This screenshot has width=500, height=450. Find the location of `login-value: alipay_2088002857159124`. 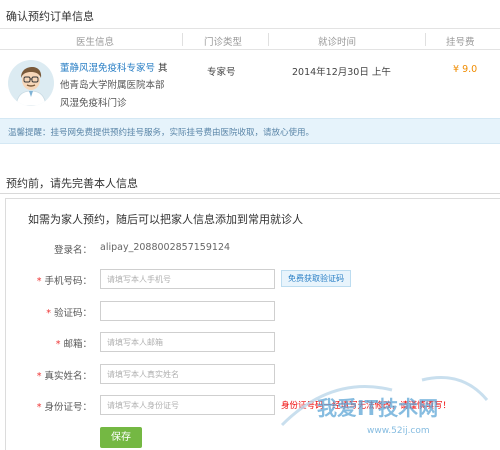

login-value: alipay_2088002857159124 is located at coordinates (165, 247).